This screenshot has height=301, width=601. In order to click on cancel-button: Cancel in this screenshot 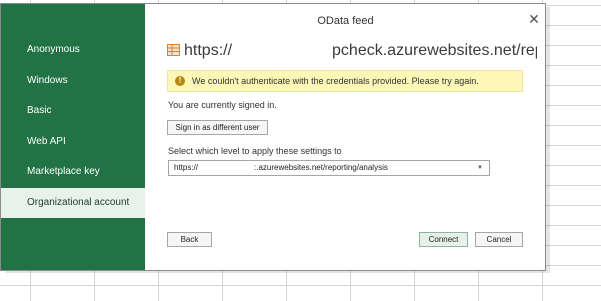, I will do `click(499, 239)`.